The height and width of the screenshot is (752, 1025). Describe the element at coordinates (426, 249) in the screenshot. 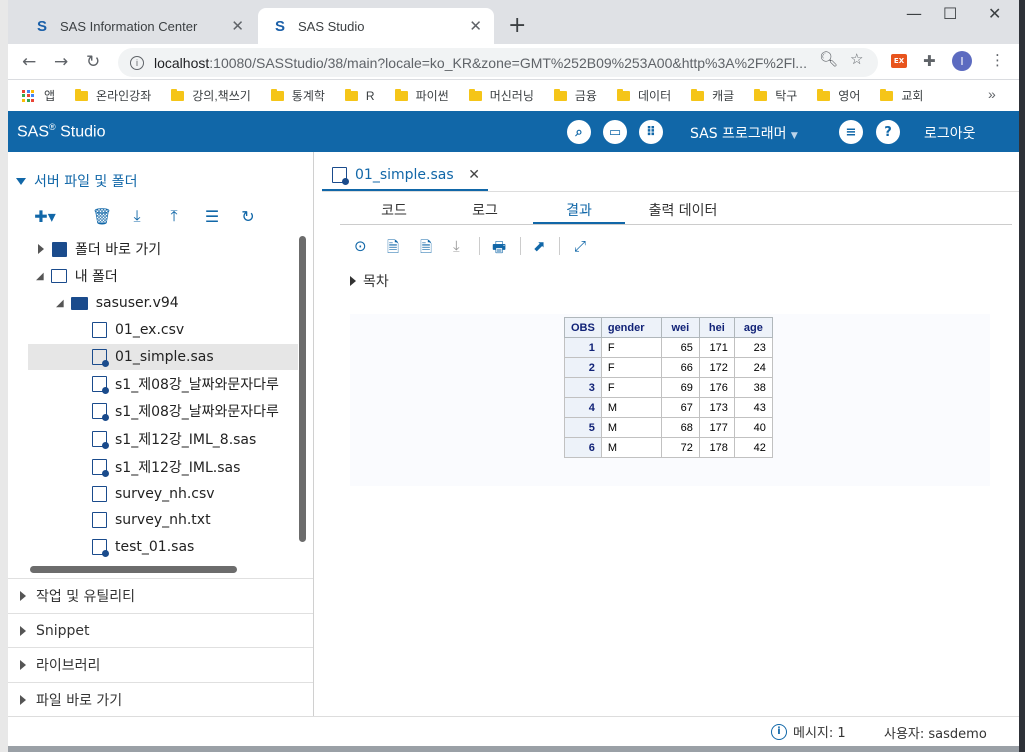

I see `rtf-results-icon: 🗎︎` at that location.